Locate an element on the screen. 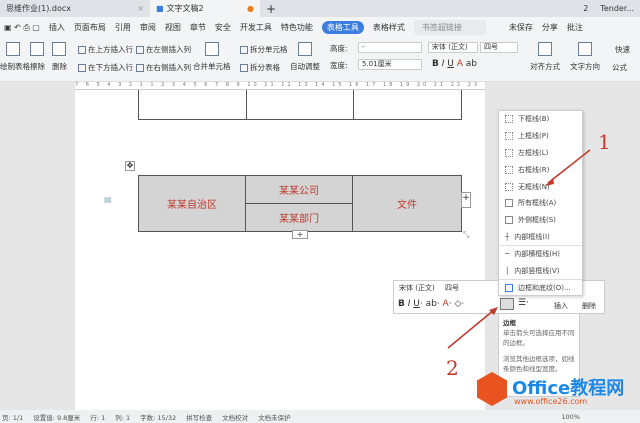 Image resolution: width=640 pixels, height=423 pixels. annotation-arrows is located at coordinates (519, 249).